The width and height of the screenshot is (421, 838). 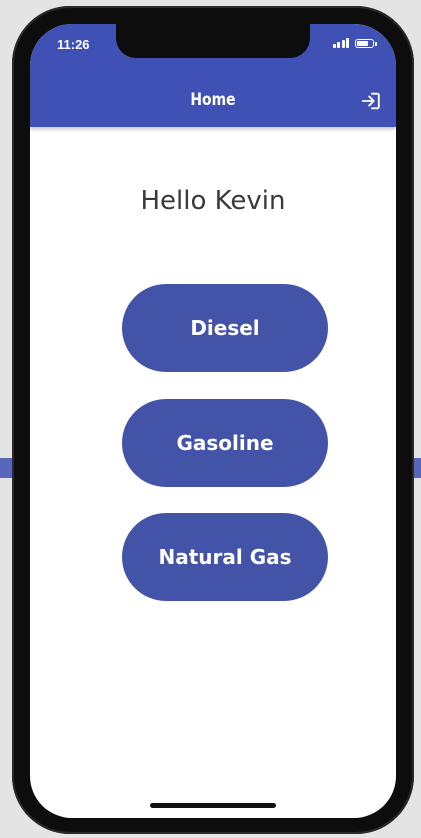 I want to click on gasoline-button: Gasoline, so click(x=225, y=443).